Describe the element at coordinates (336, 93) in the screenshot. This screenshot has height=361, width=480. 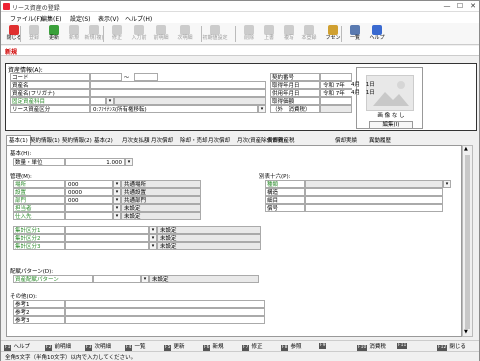
I see `in-use-date-field: 令和 7年` at that location.